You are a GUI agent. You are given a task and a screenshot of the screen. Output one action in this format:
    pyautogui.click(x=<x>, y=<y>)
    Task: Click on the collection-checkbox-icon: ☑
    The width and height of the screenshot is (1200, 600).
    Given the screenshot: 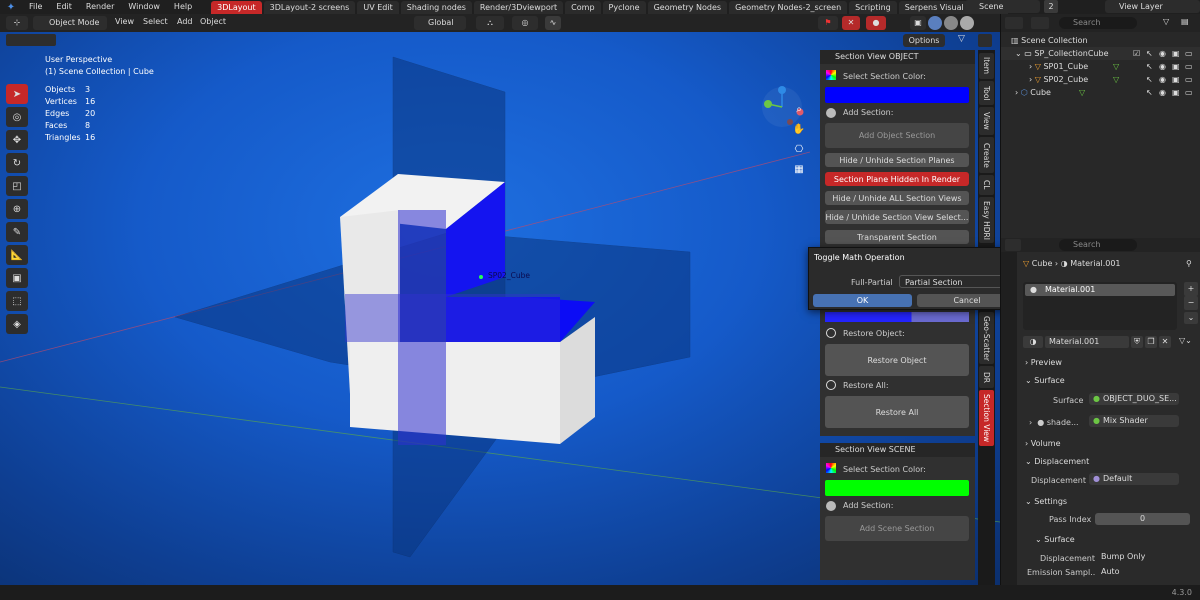 What is the action you would take?
    pyautogui.click(x=1136, y=53)
    